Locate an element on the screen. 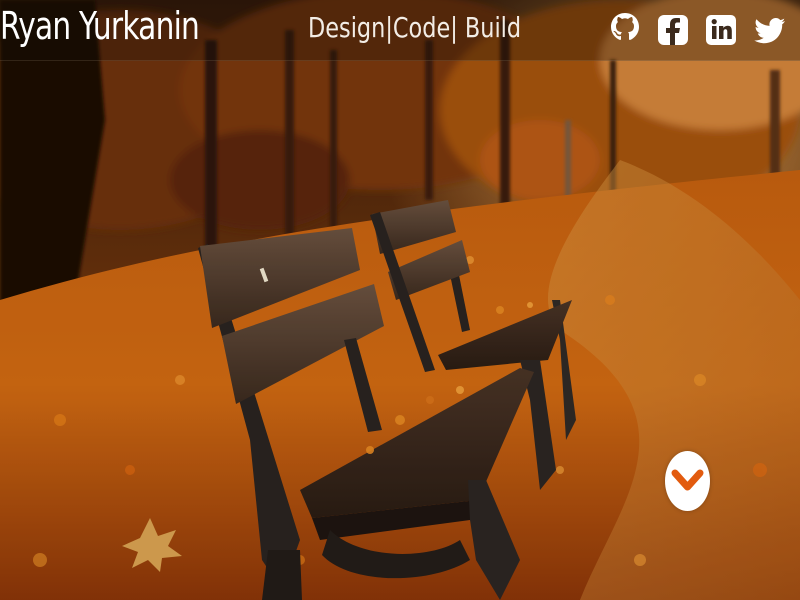 The width and height of the screenshot is (800, 600). linkedin-link is located at coordinates (721, 30).